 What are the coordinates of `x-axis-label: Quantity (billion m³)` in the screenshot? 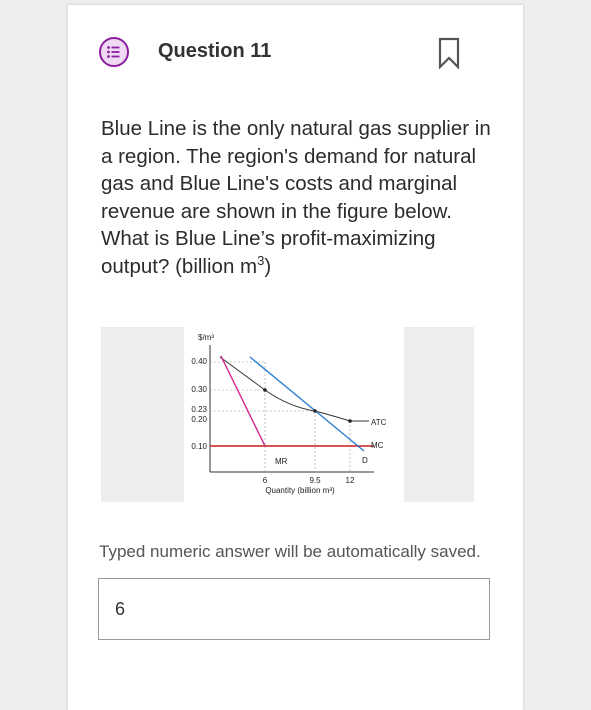 It's located at (300, 490).